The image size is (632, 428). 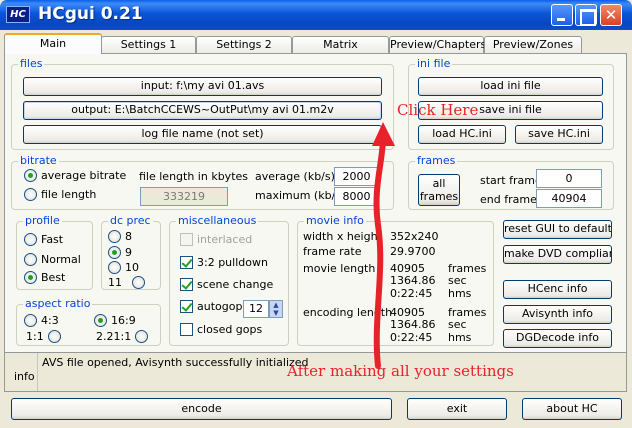 I want to click on tab-main: Main, so click(x=53, y=43).